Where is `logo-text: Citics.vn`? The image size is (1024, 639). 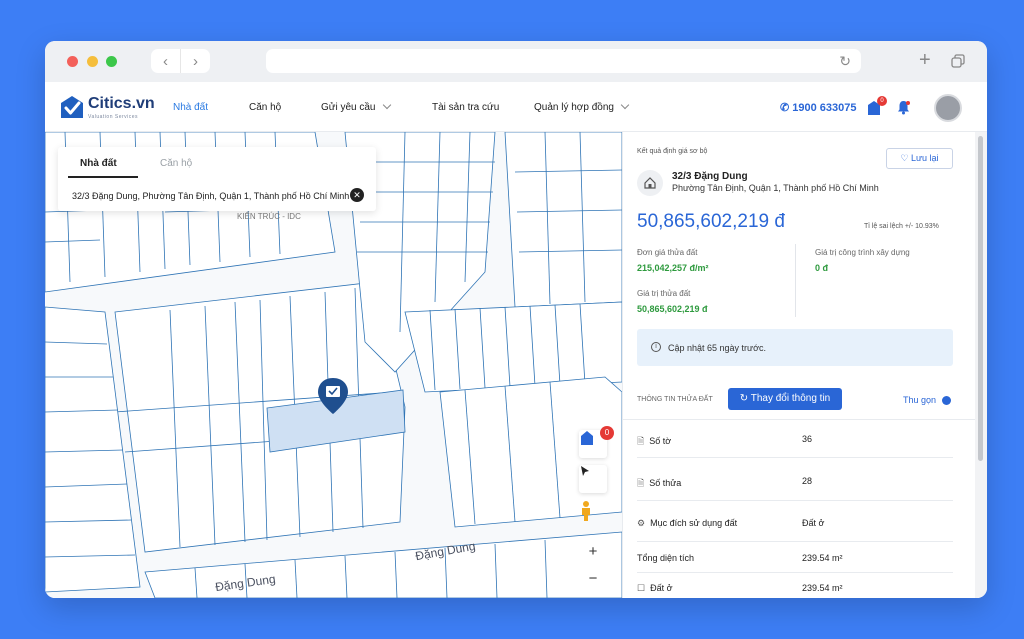 logo-text: Citics.vn is located at coordinates (121, 103).